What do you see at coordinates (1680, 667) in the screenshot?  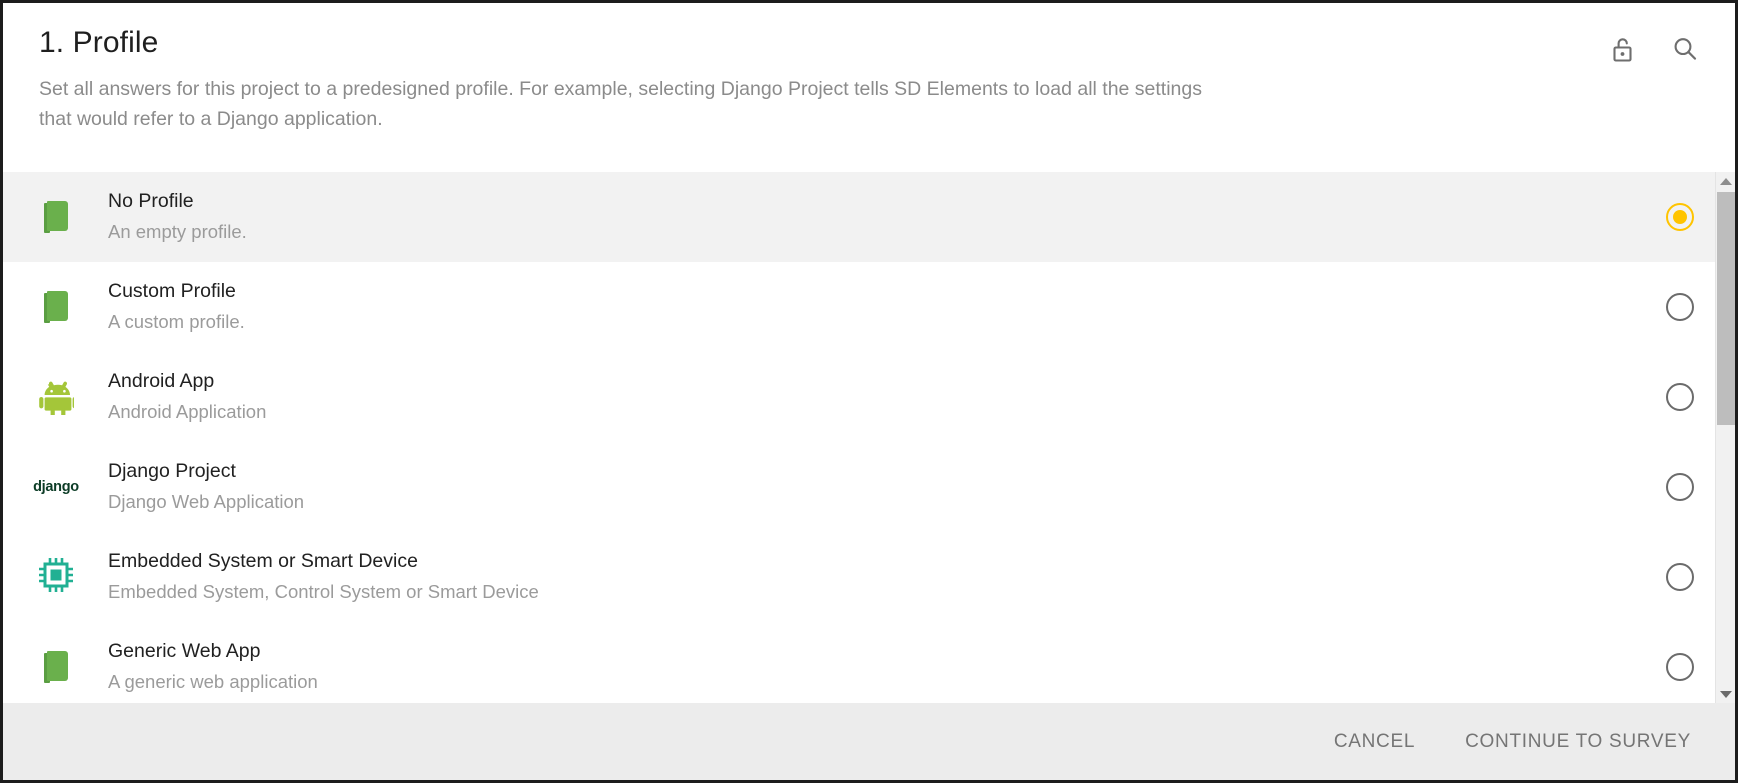 I see `radio-generic-web-app` at bounding box center [1680, 667].